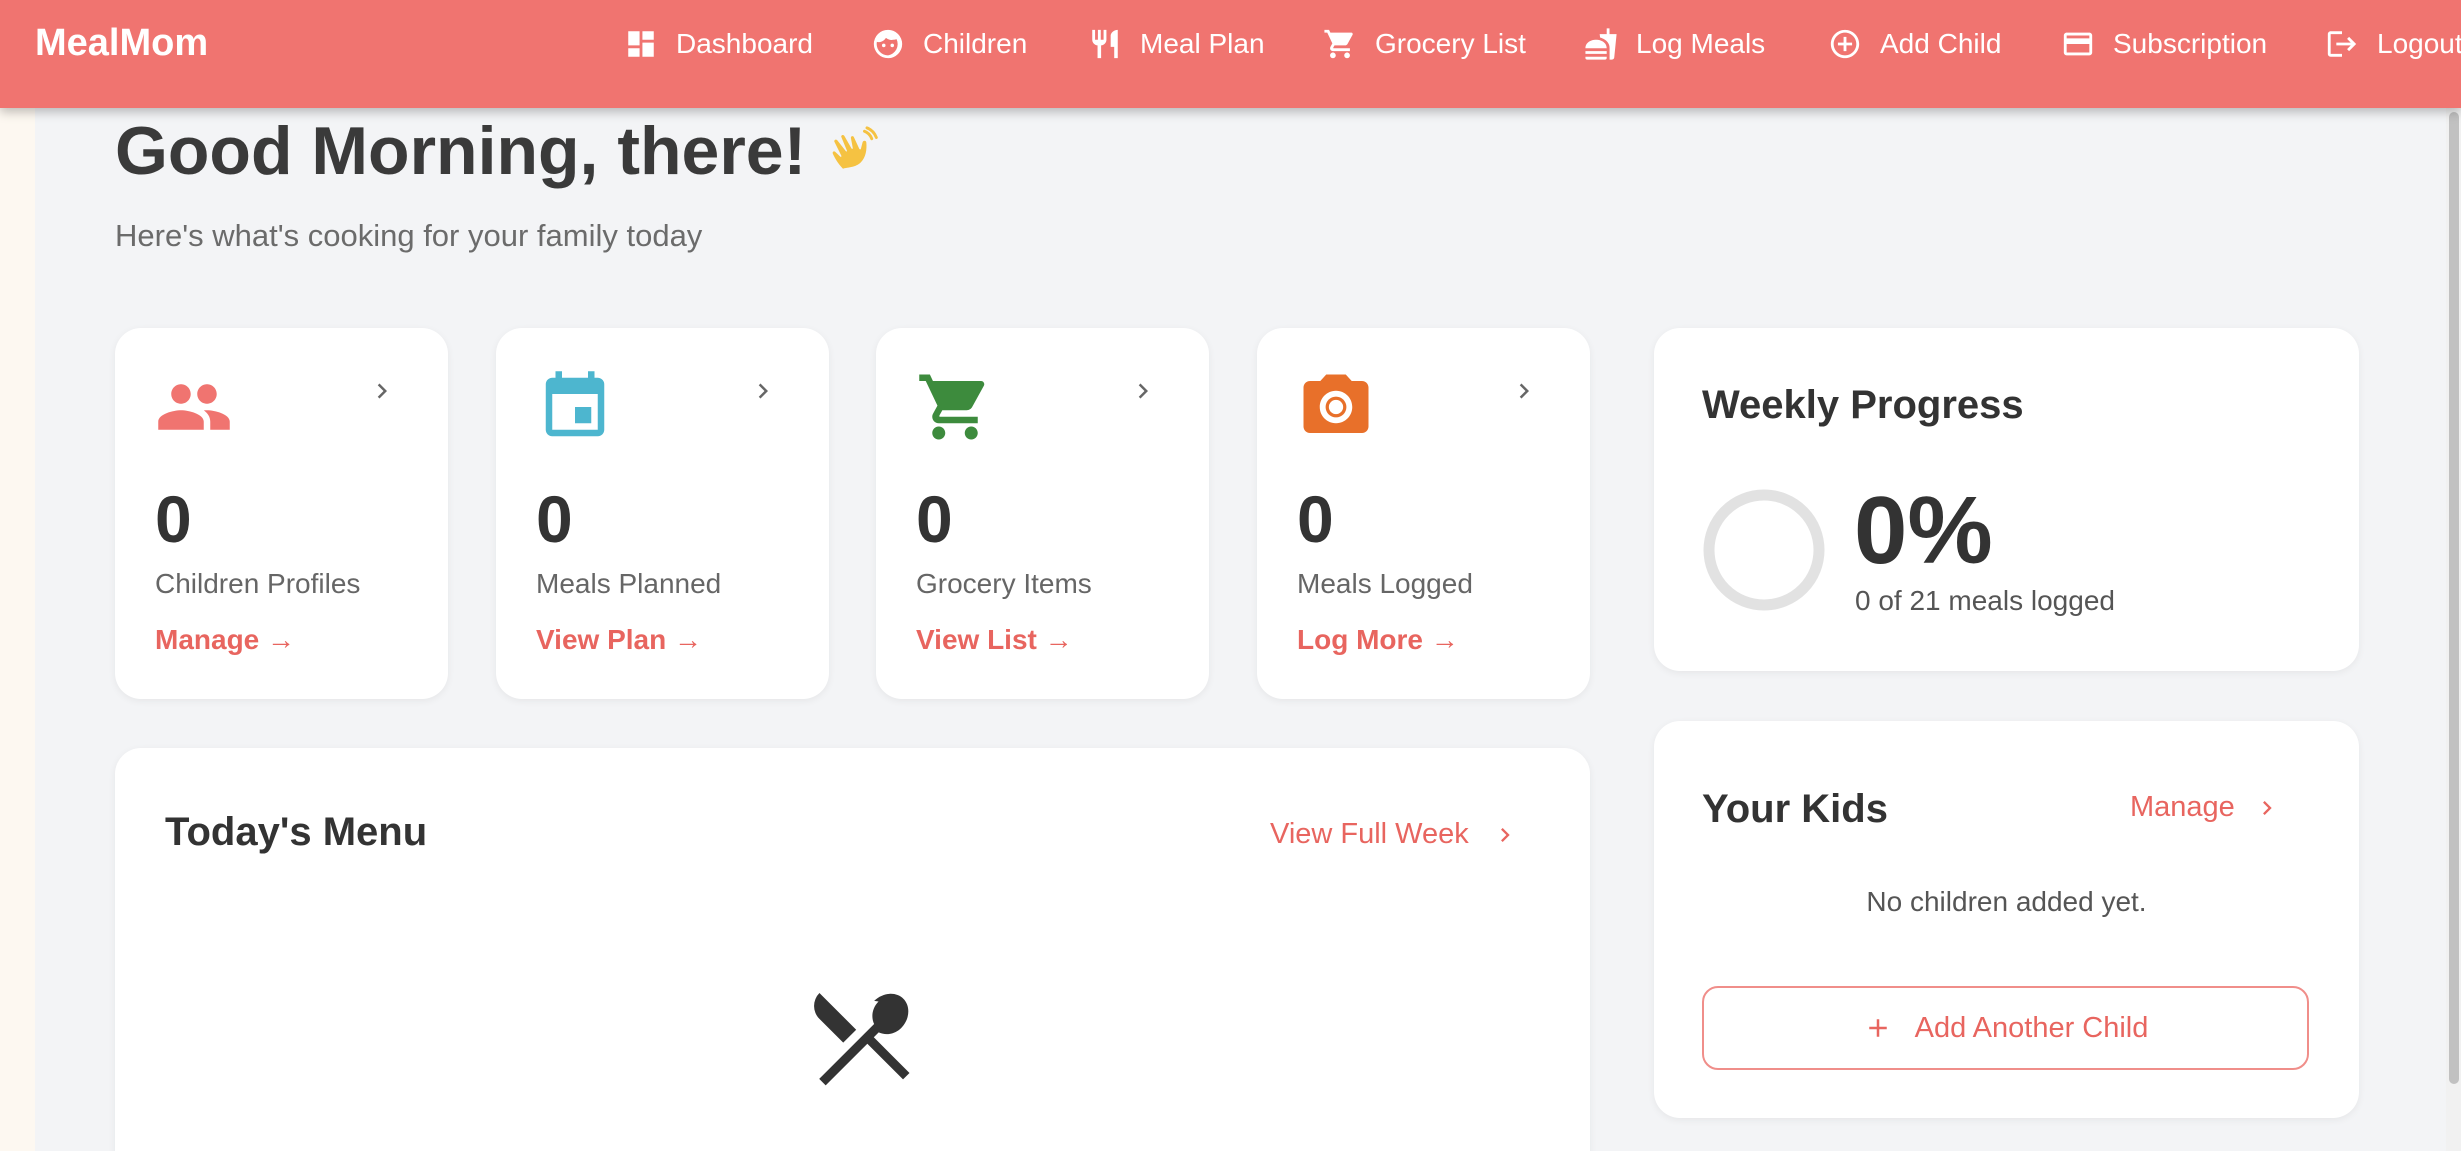 The width and height of the screenshot is (2461, 1151). What do you see at coordinates (1985, 600) in the screenshot?
I see `progress-subtitle: 0 of 21 meals logged` at bounding box center [1985, 600].